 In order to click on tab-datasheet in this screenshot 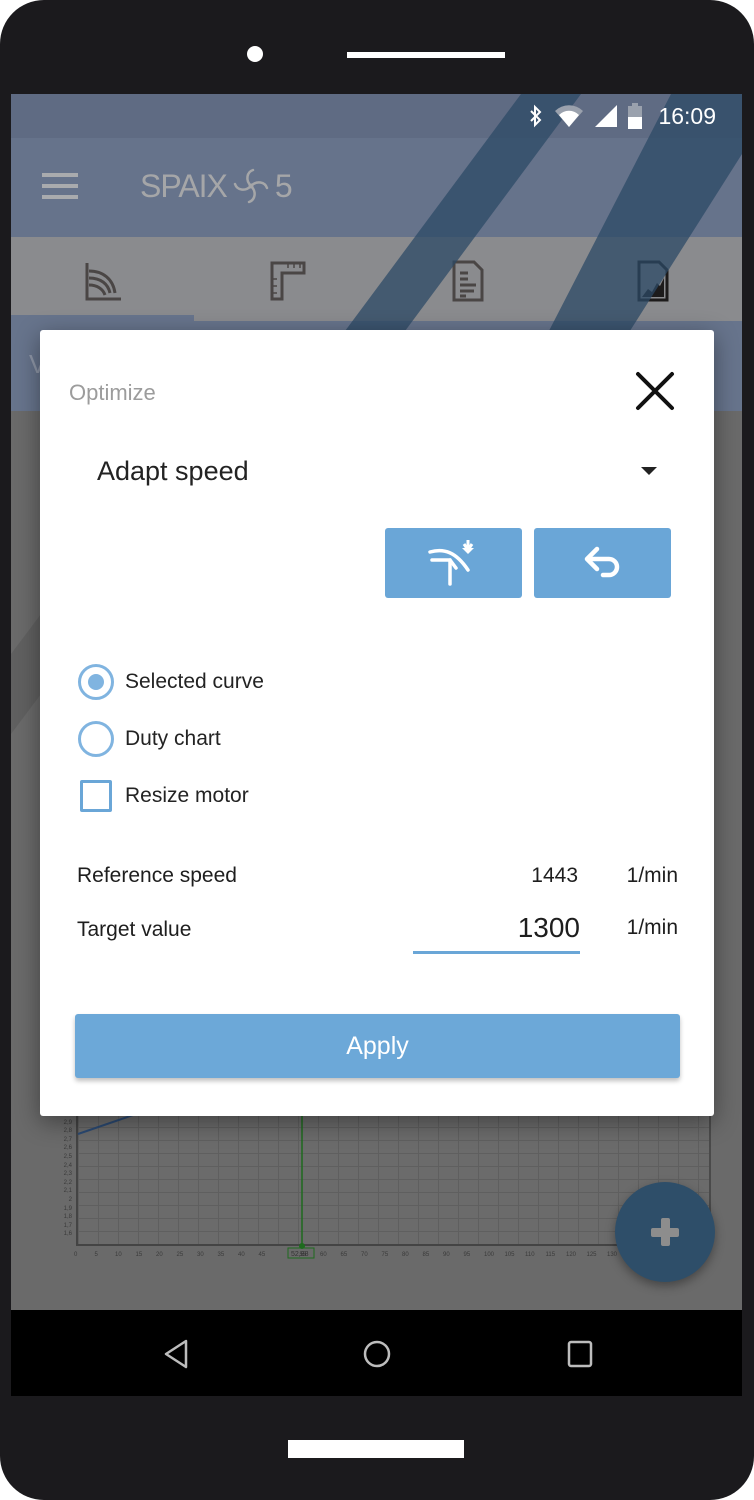, I will do `click(653, 281)`.